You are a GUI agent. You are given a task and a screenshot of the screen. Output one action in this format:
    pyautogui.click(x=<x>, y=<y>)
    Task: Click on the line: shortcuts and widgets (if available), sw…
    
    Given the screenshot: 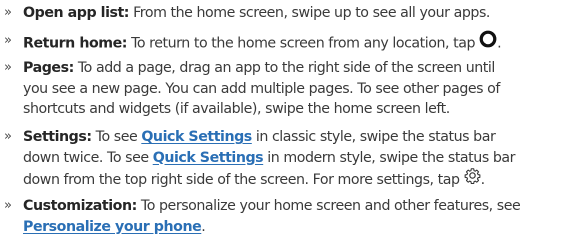 What is the action you would take?
    pyautogui.click(x=292, y=109)
    